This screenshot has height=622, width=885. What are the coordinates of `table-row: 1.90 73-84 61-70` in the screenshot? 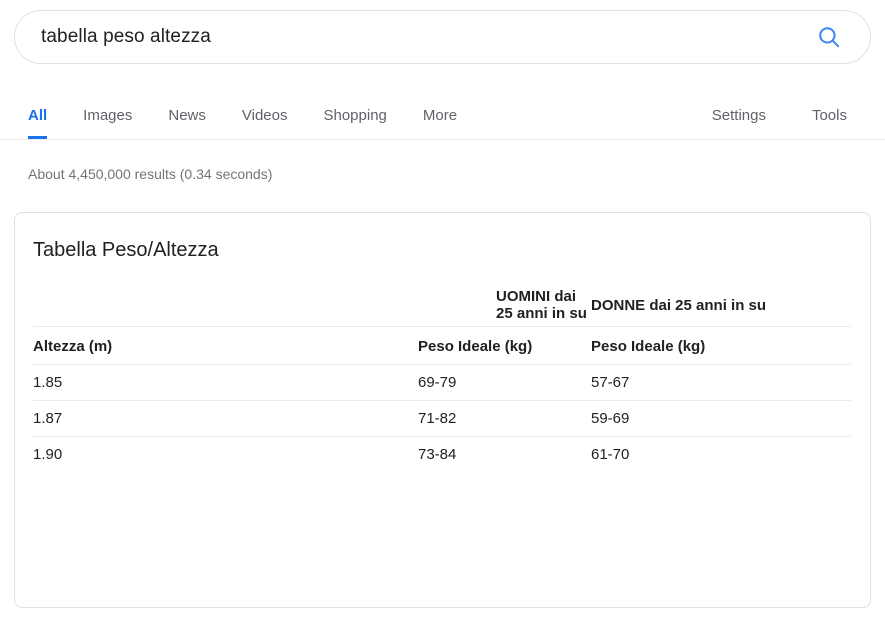 It's located at (442, 454).